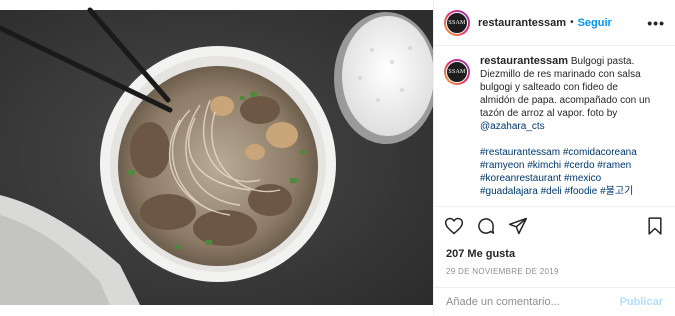 The image size is (675, 316). Describe the element at coordinates (616, 191) in the screenshot. I see `hashtag: #불고기` at that location.